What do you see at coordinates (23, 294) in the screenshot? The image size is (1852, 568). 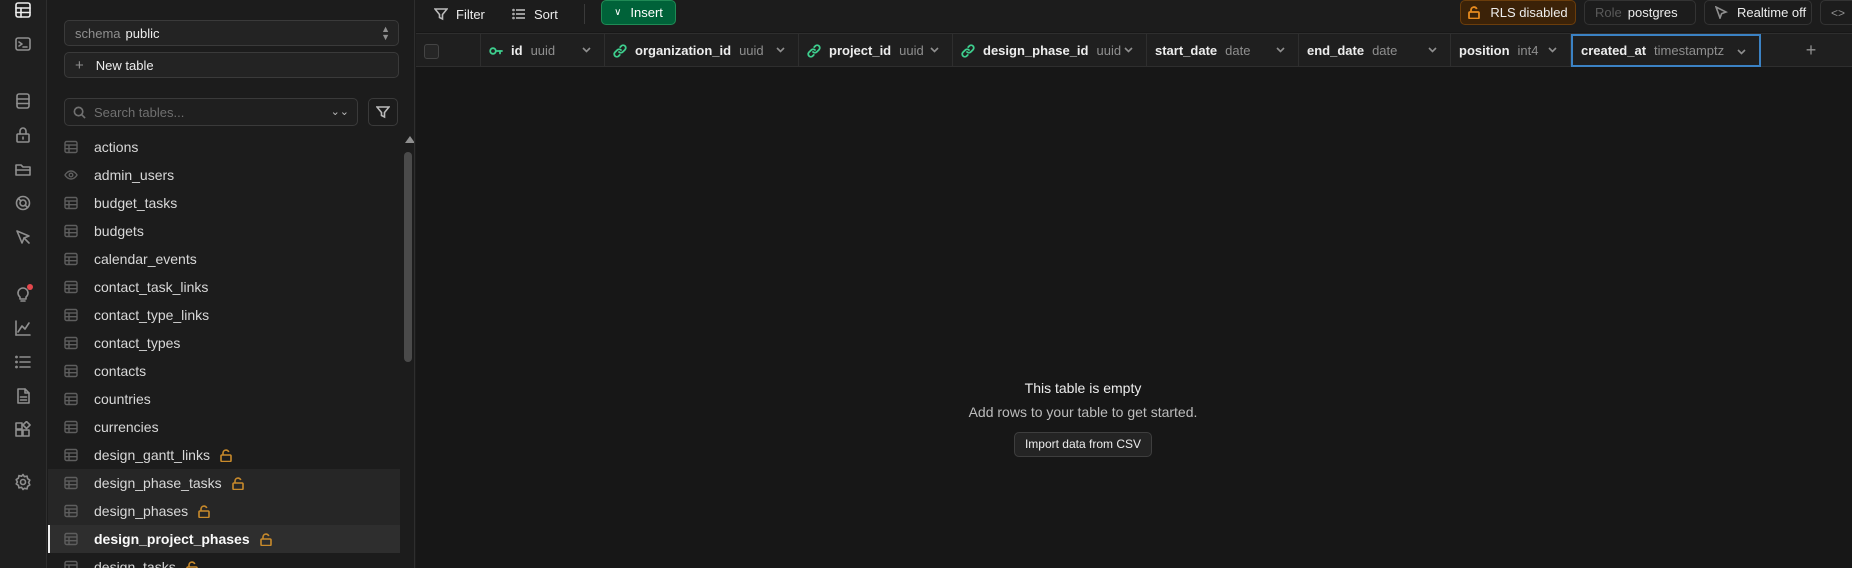 I see `advisors-icon` at bounding box center [23, 294].